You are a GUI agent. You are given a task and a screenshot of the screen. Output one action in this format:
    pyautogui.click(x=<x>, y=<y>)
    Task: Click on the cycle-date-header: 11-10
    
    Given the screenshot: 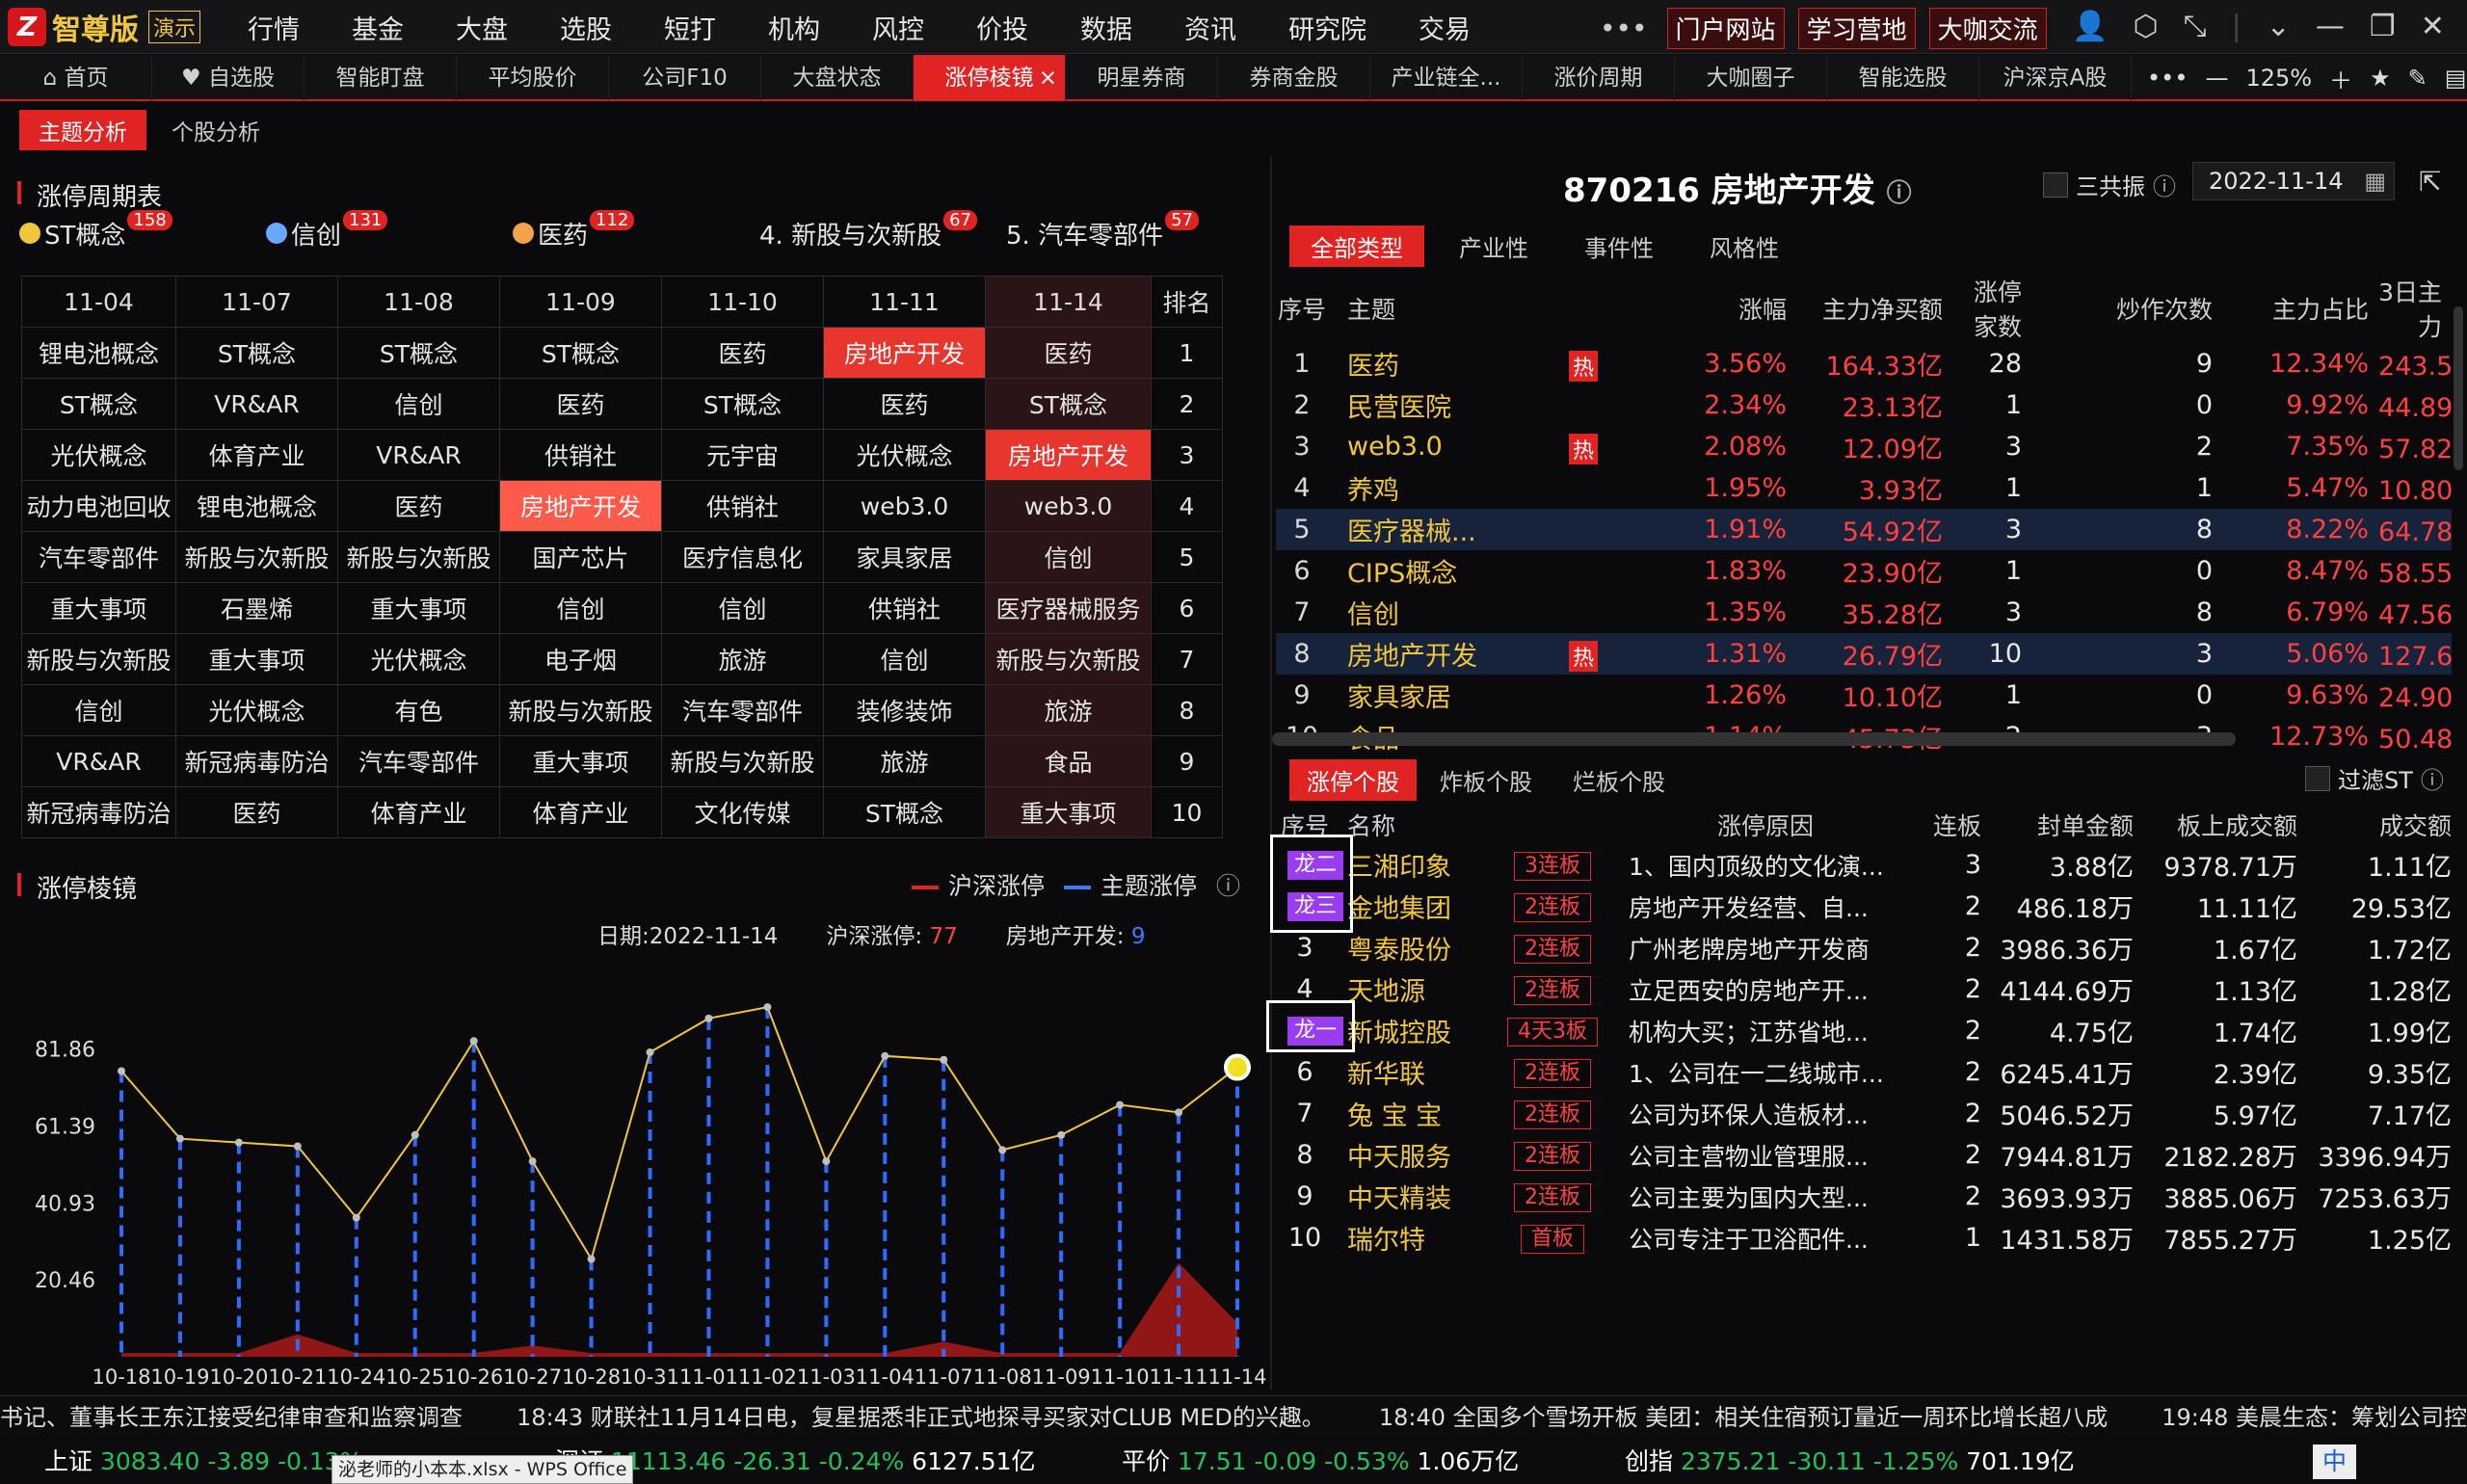 What is the action you would take?
    pyautogui.click(x=742, y=302)
    